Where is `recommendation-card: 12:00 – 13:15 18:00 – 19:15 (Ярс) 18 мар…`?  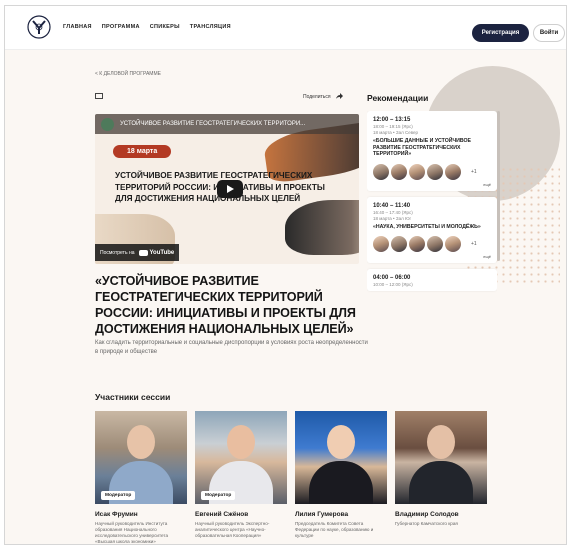 recommendation-card: 12:00 – 13:15 18:00 – 19:15 (Ярс) 18 мар… is located at coordinates (432, 151).